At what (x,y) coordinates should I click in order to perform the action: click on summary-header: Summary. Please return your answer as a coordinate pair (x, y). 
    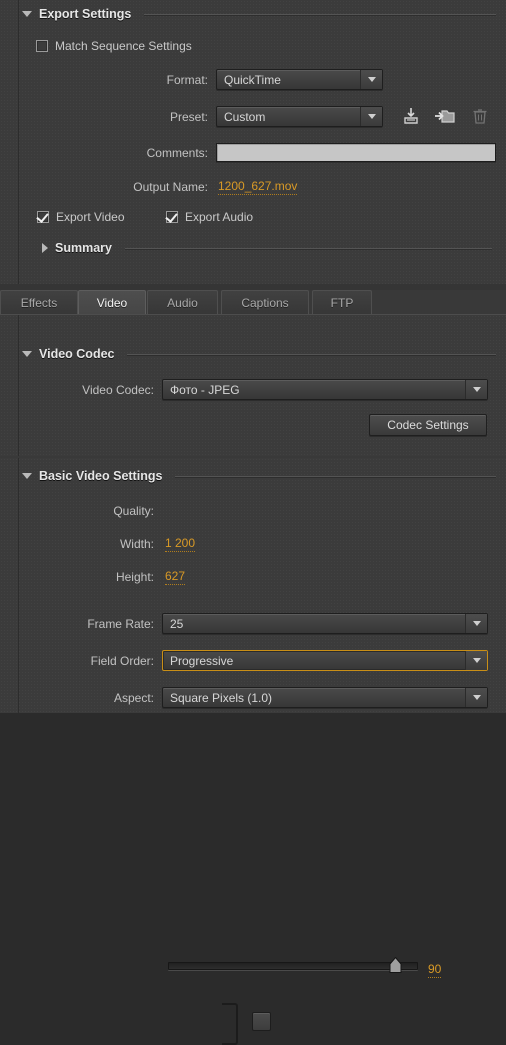
    Looking at the image, I should click on (267, 248).